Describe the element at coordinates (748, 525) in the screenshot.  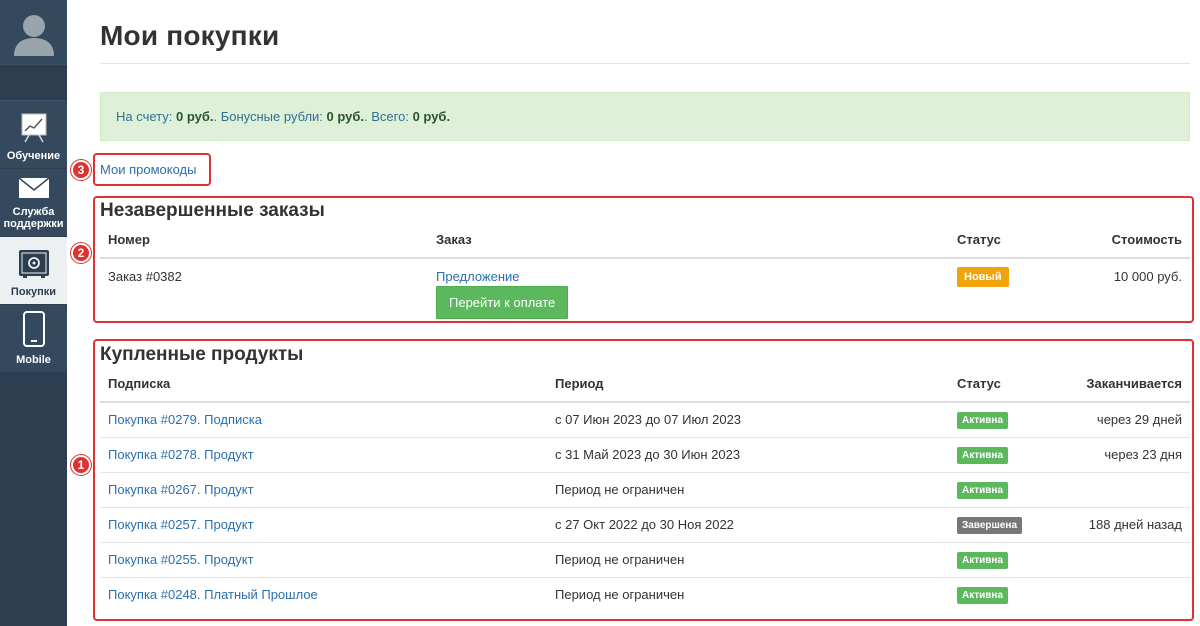
I see `purchase-period: с 27 Окт 2022 до 30 Ноя 2022` at that location.